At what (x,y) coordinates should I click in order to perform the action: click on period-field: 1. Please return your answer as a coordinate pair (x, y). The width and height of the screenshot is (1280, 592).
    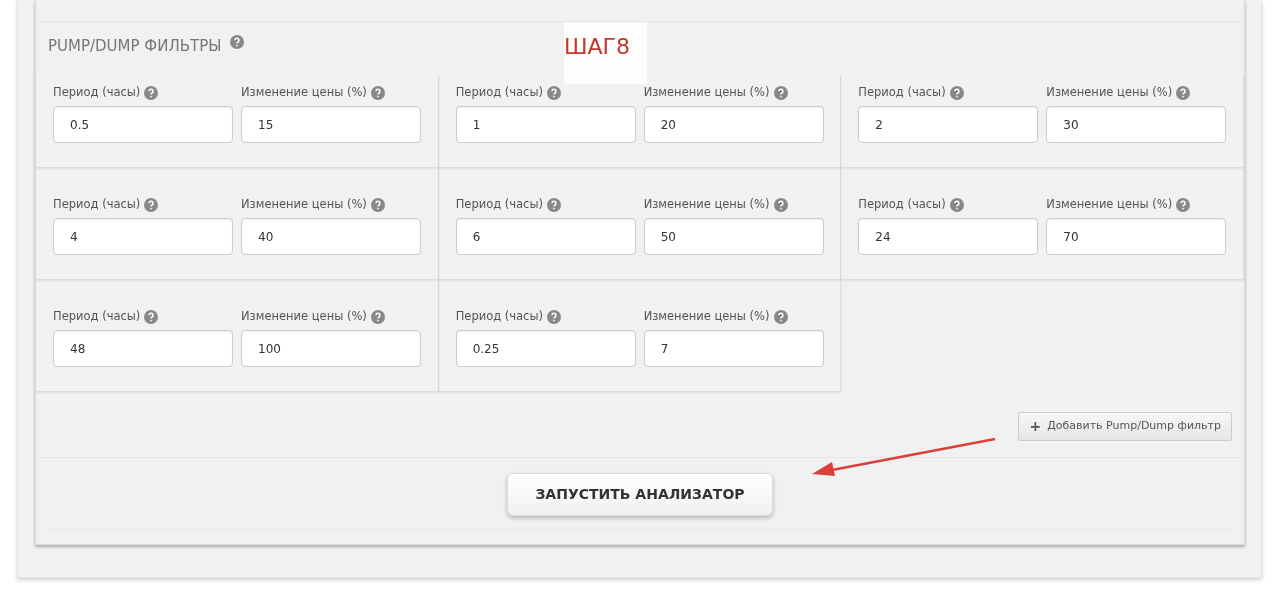
    Looking at the image, I should click on (545, 124).